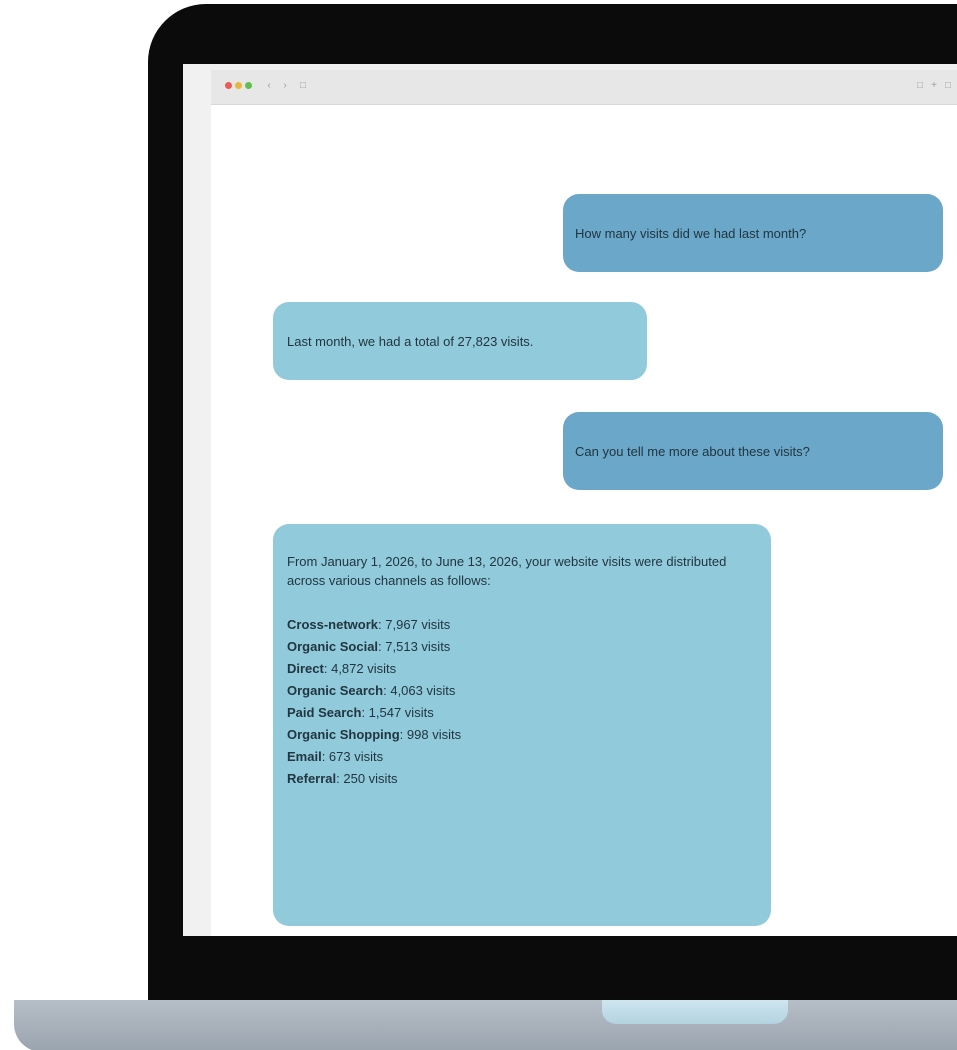  I want to click on message-text: Can you tell me more about these visits?, so click(692, 451).